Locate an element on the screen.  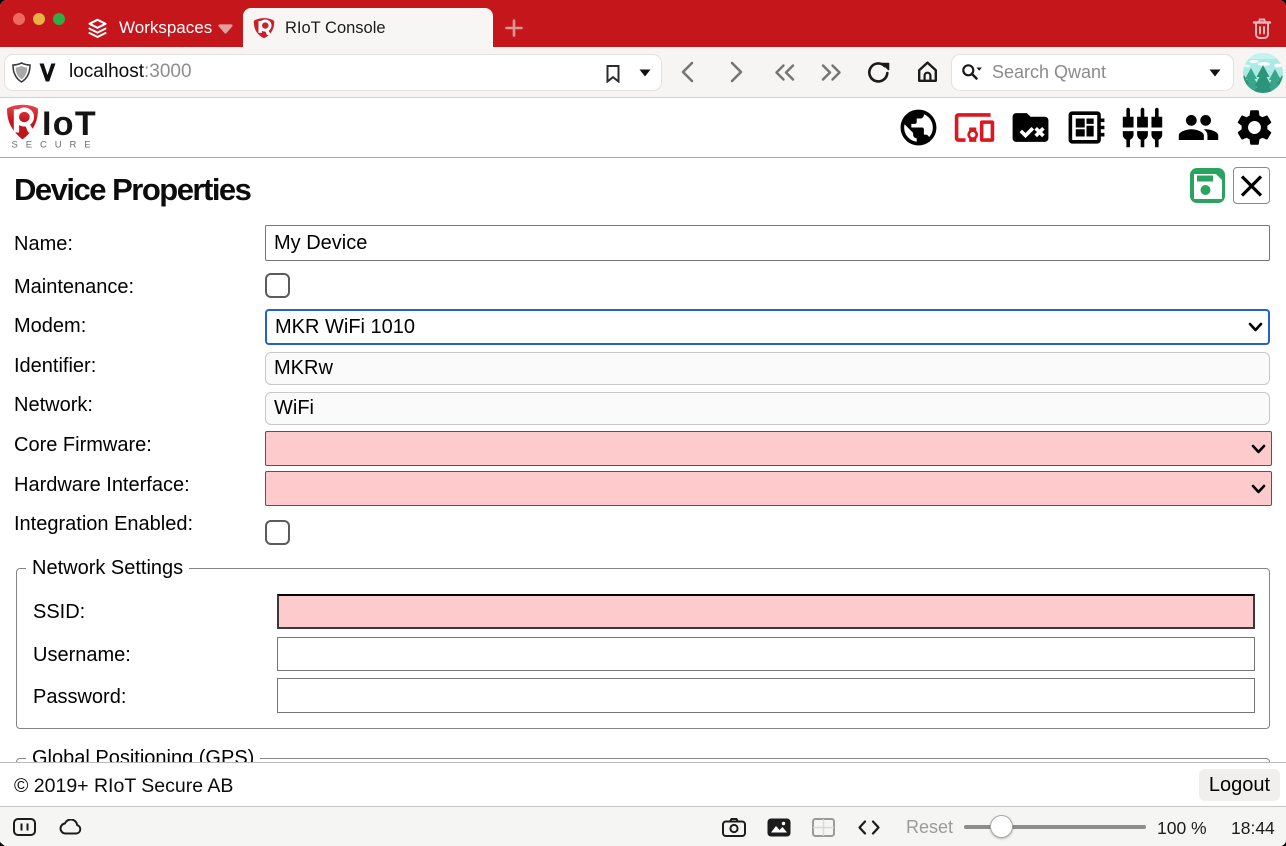
svg-text: IoT is located at coordinates (69, 124).